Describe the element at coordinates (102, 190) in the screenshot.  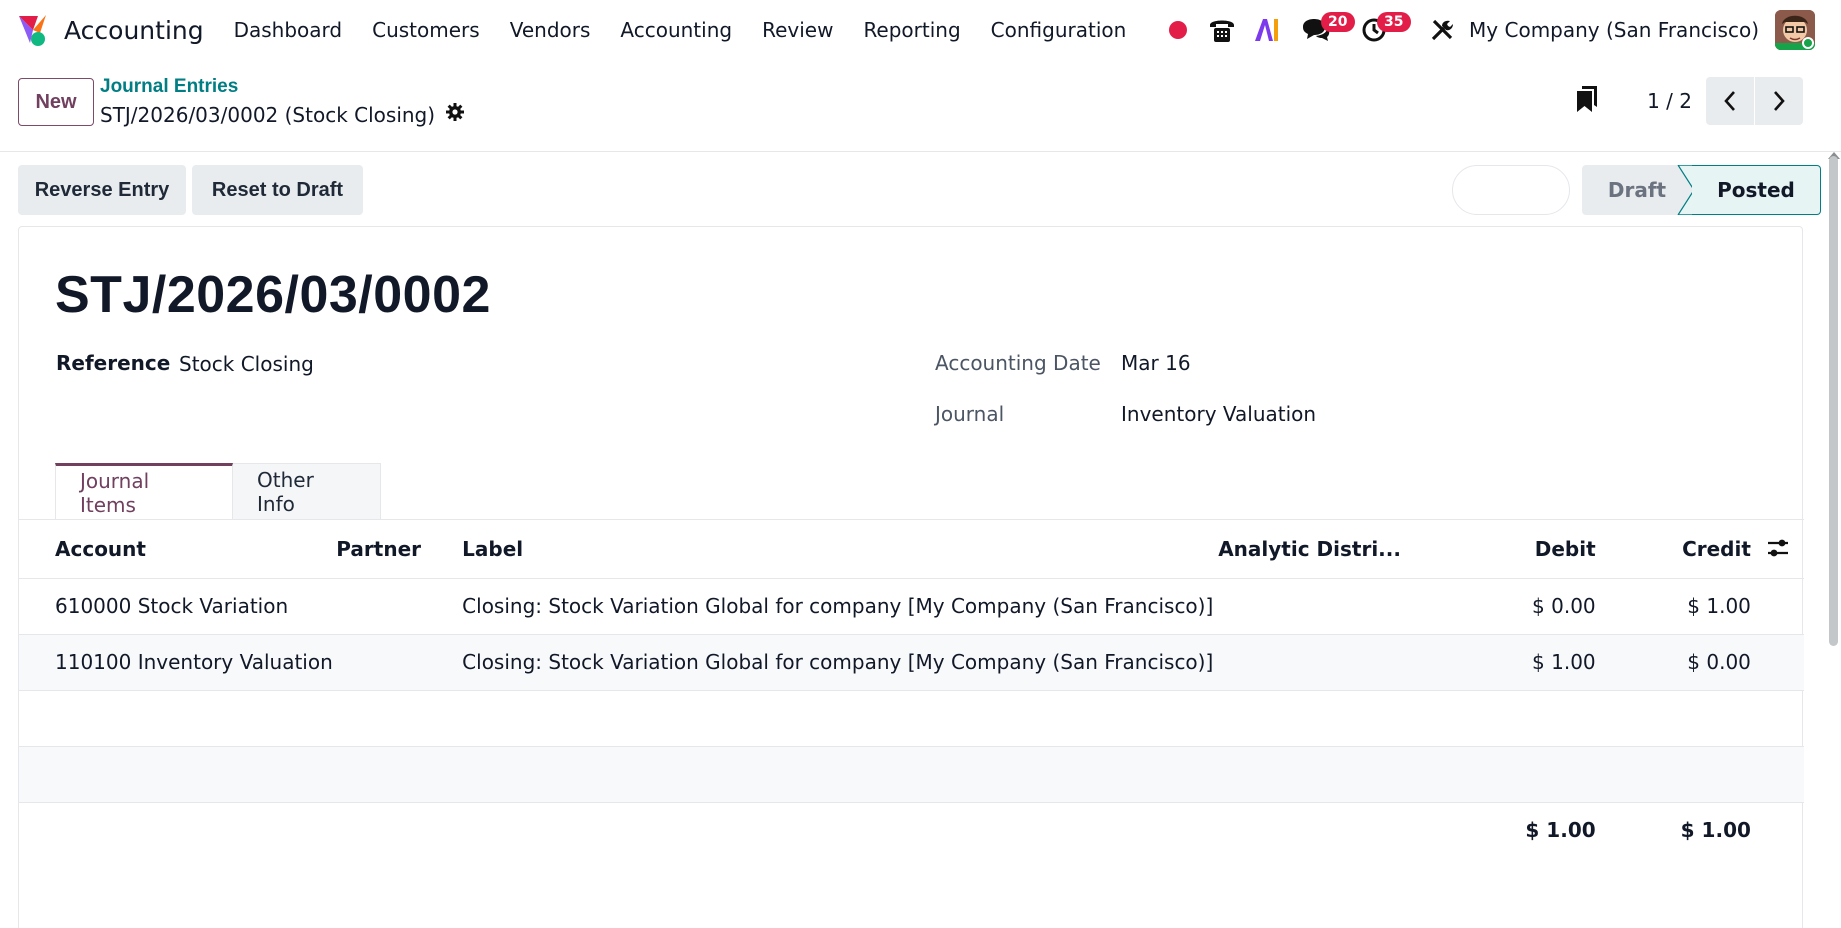
I see `reverse-entry-button: Reverse Entry` at that location.